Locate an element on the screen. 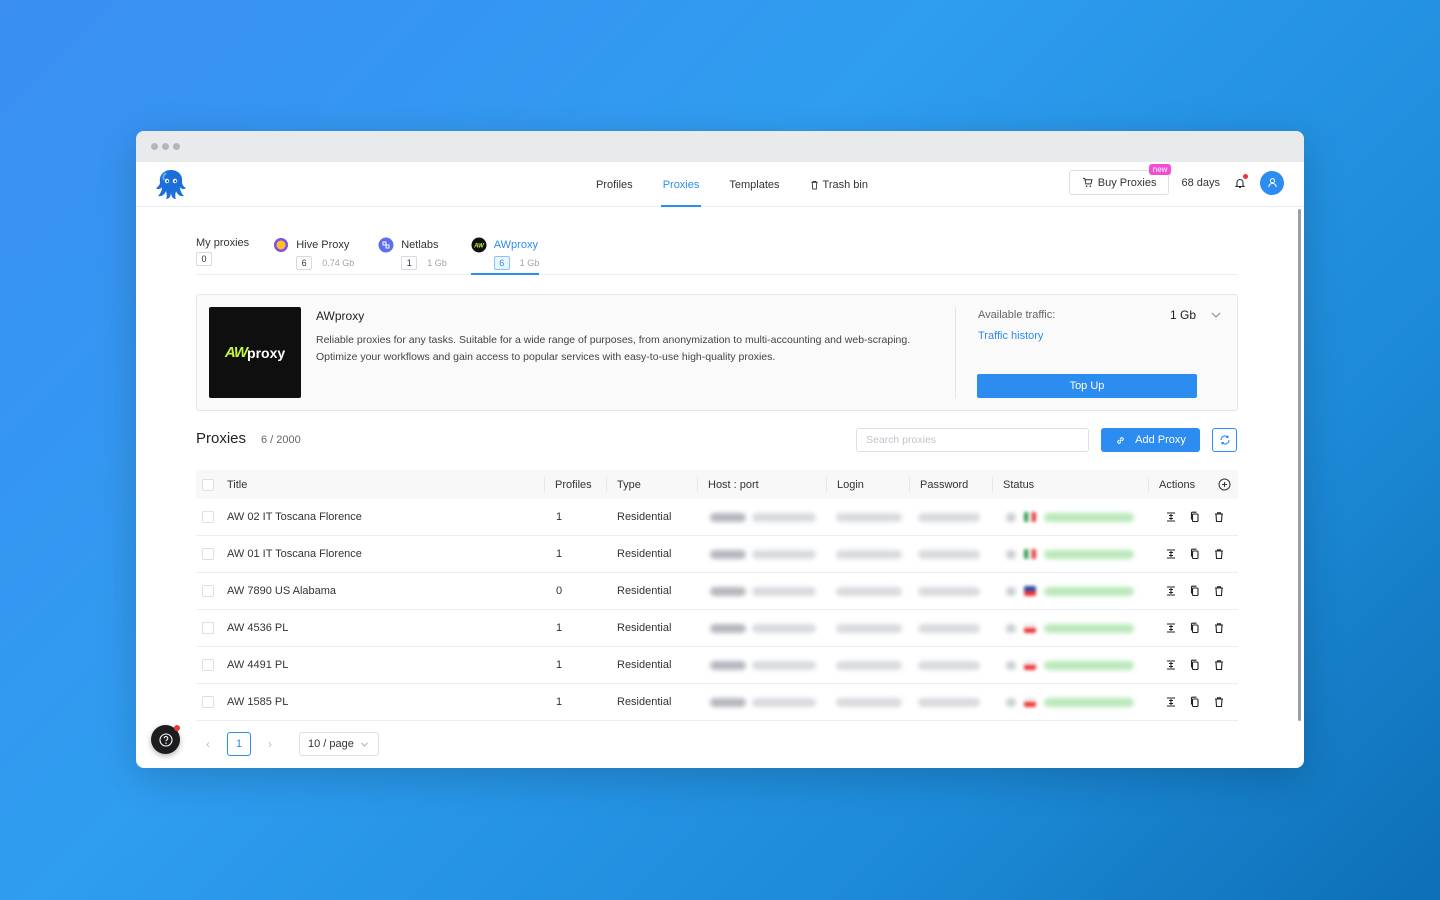 This screenshot has height=900, width=1440. column-header-status: Status is located at coordinates (1013, 484).